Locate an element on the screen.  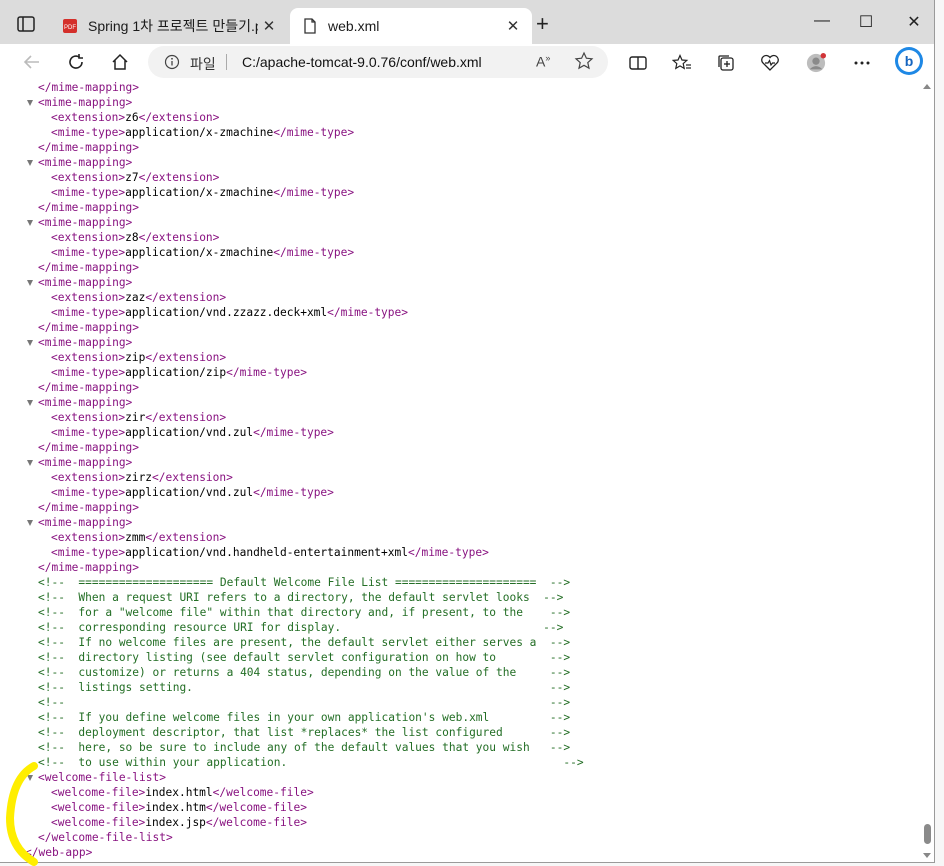
scroll-down-arrow-icon is located at coordinates (927, 855).